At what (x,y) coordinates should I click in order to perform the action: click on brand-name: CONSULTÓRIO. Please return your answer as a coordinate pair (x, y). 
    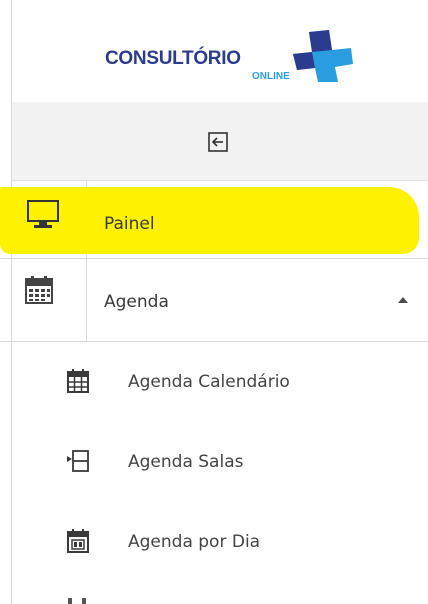
    Looking at the image, I should click on (173, 58).